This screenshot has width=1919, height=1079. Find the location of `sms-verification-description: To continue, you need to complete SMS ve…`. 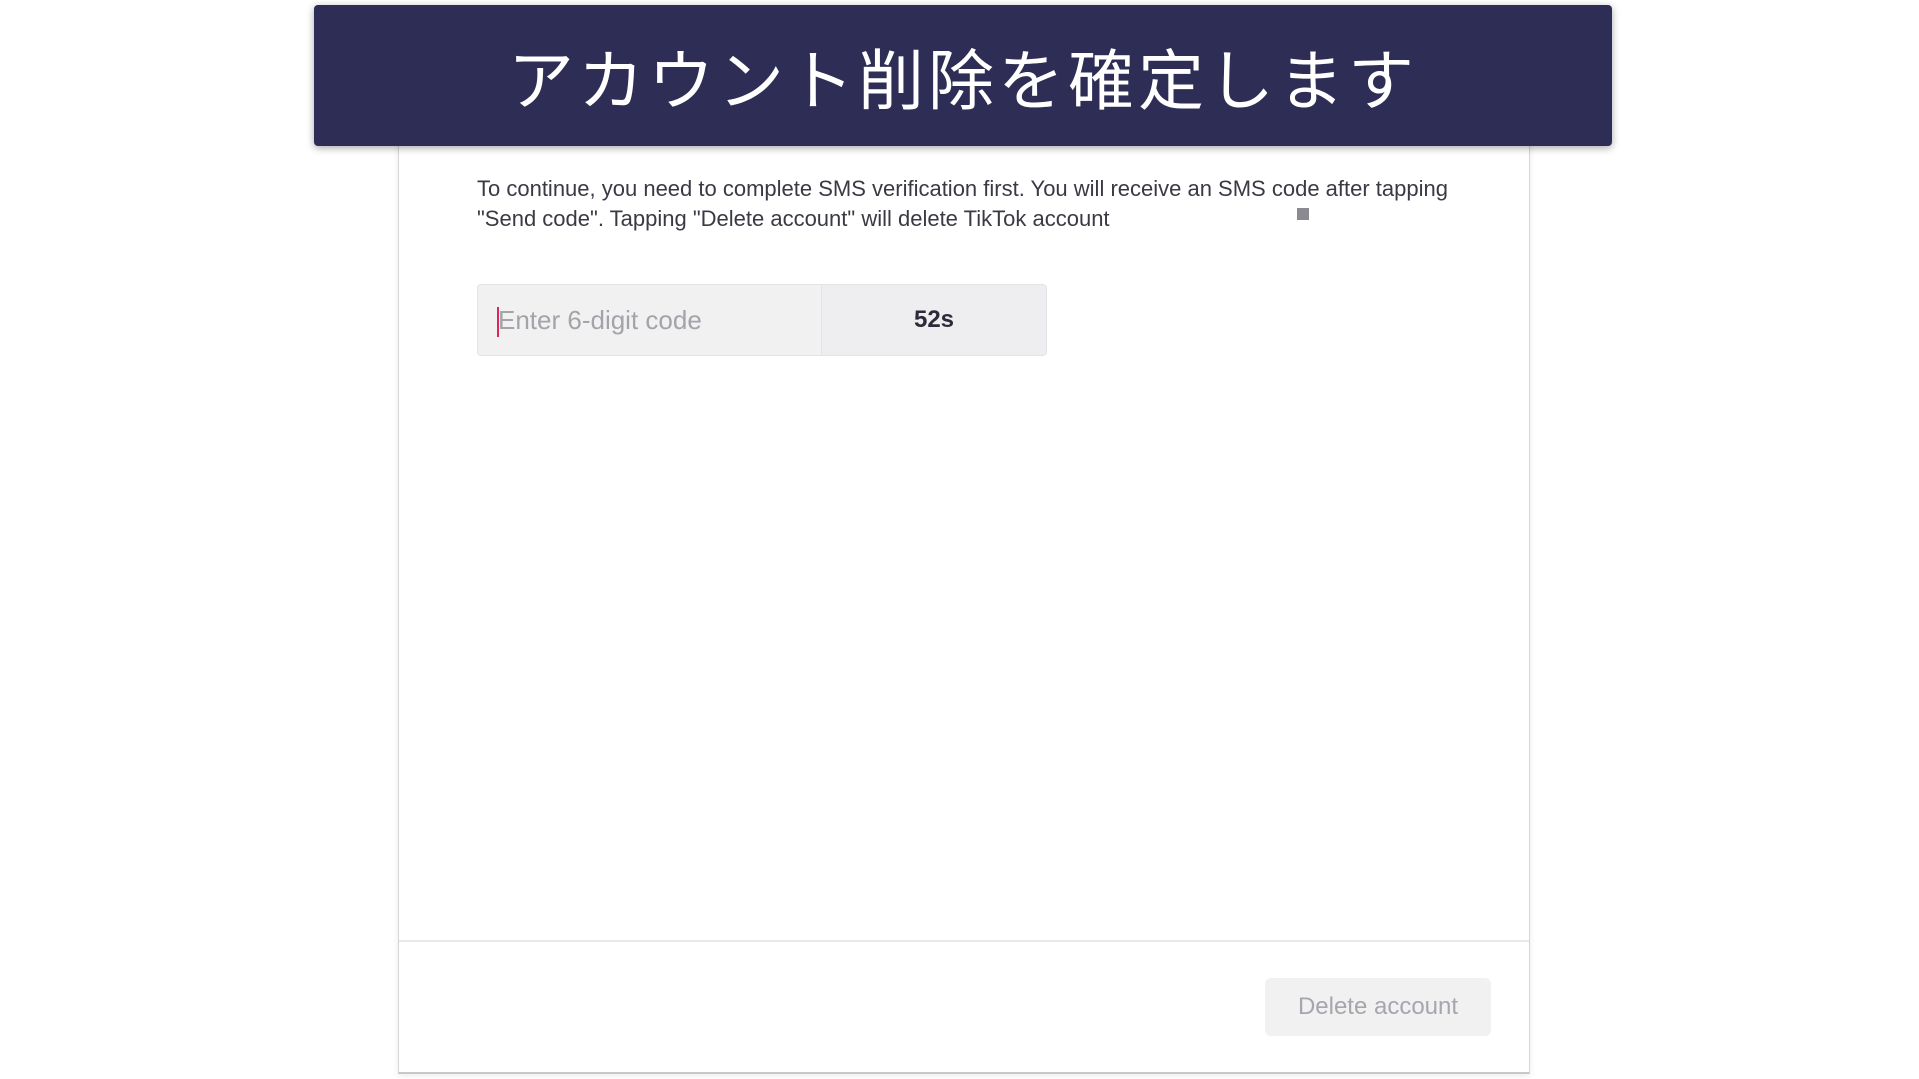

sms-verification-description: To continue, you need to complete SMS ve… is located at coordinates (962, 203).